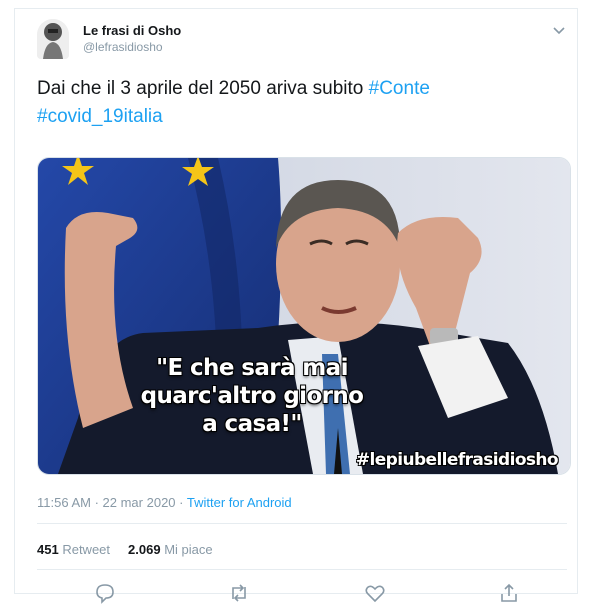  Describe the element at coordinates (132, 47) in the screenshot. I see `user-handle: @lefrasidiosho` at that location.